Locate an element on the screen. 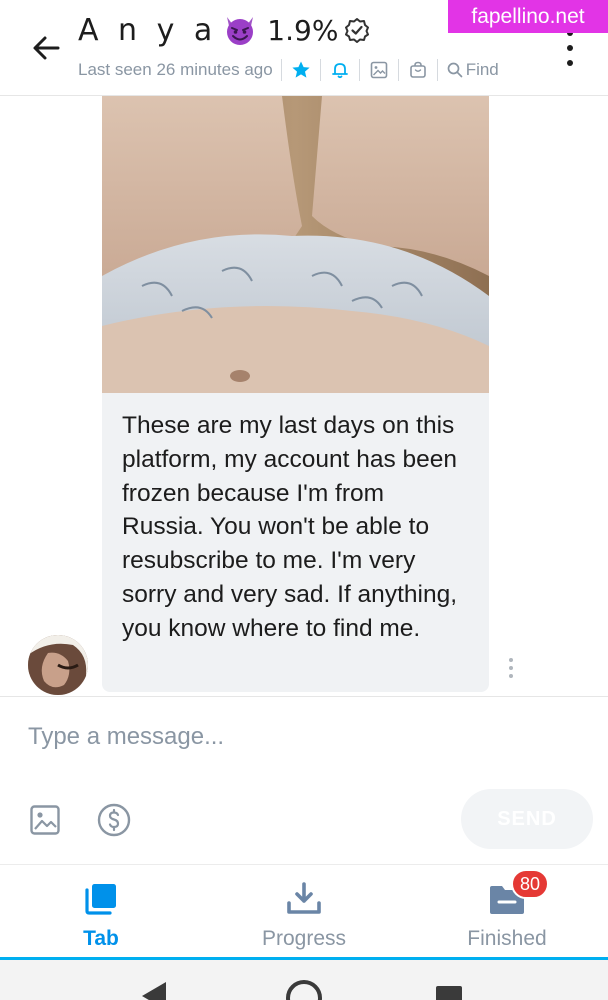 This screenshot has height=1000, width=608. purchases-button is located at coordinates (418, 70).